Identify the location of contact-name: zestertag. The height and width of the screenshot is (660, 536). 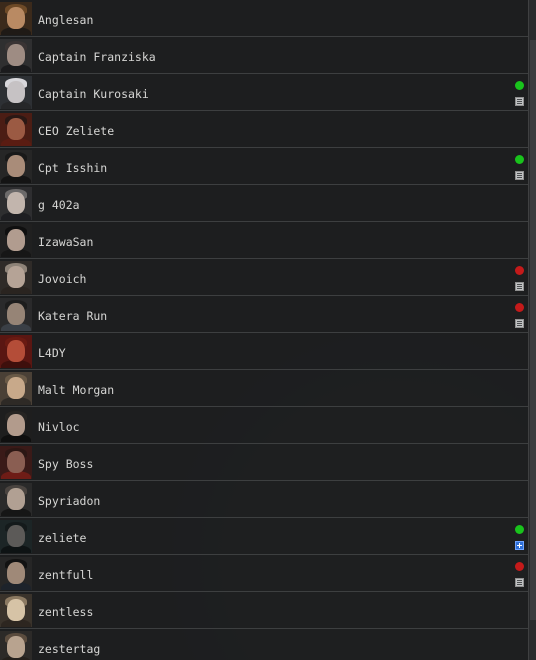
(69, 649).